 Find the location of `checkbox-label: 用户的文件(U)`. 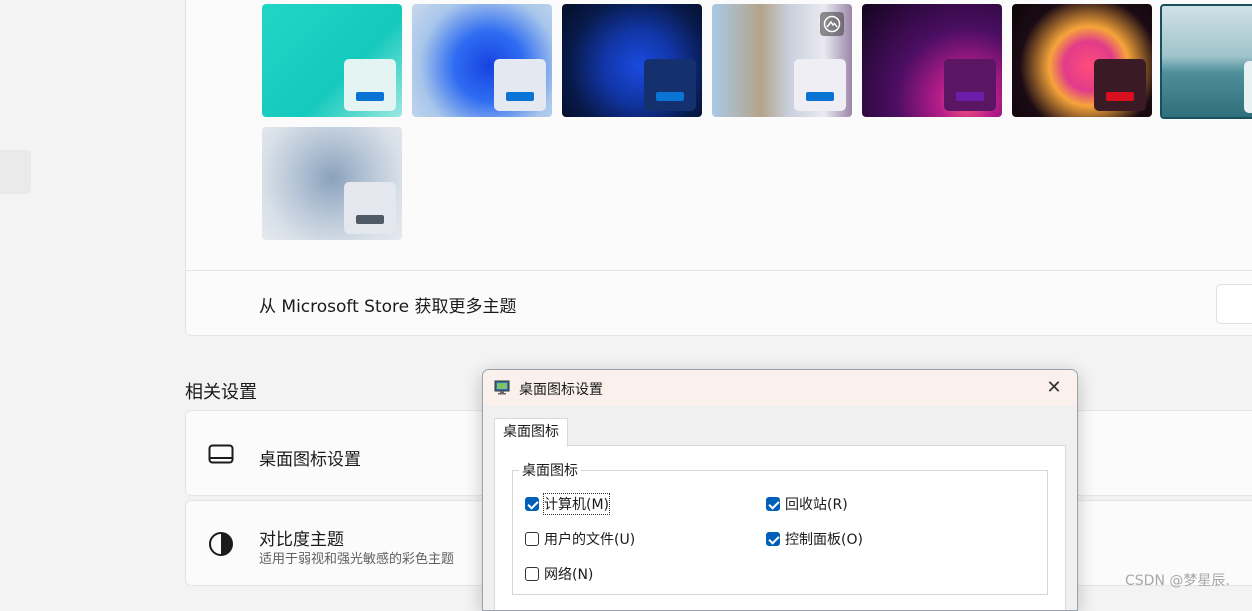

checkbox-label: 用户的文件(U) is located at coordinates (590, 540).